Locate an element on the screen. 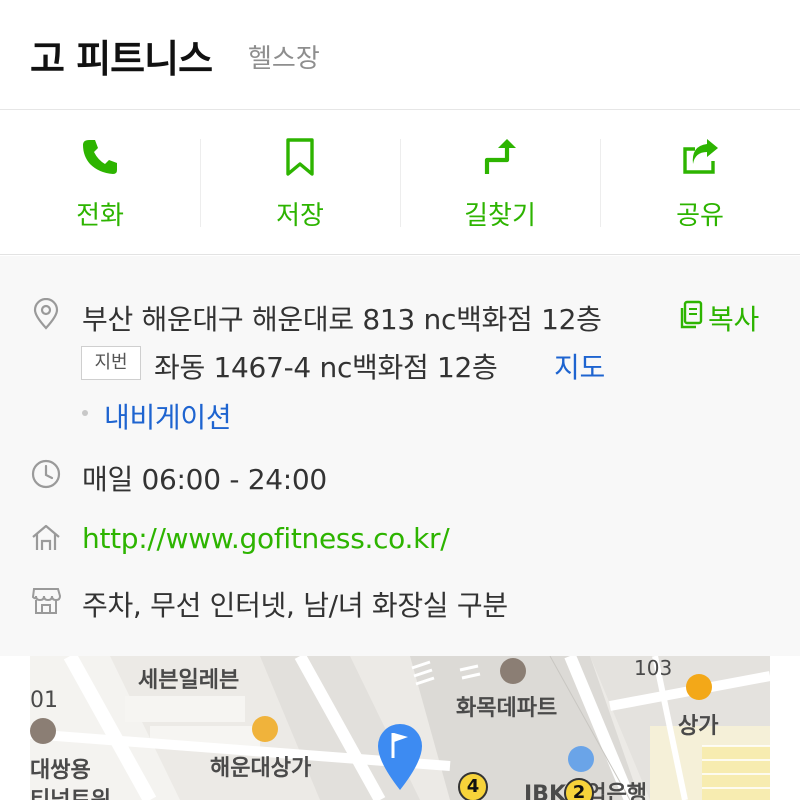  copy-address-button: 복사 is located at coordinates (722, 316).